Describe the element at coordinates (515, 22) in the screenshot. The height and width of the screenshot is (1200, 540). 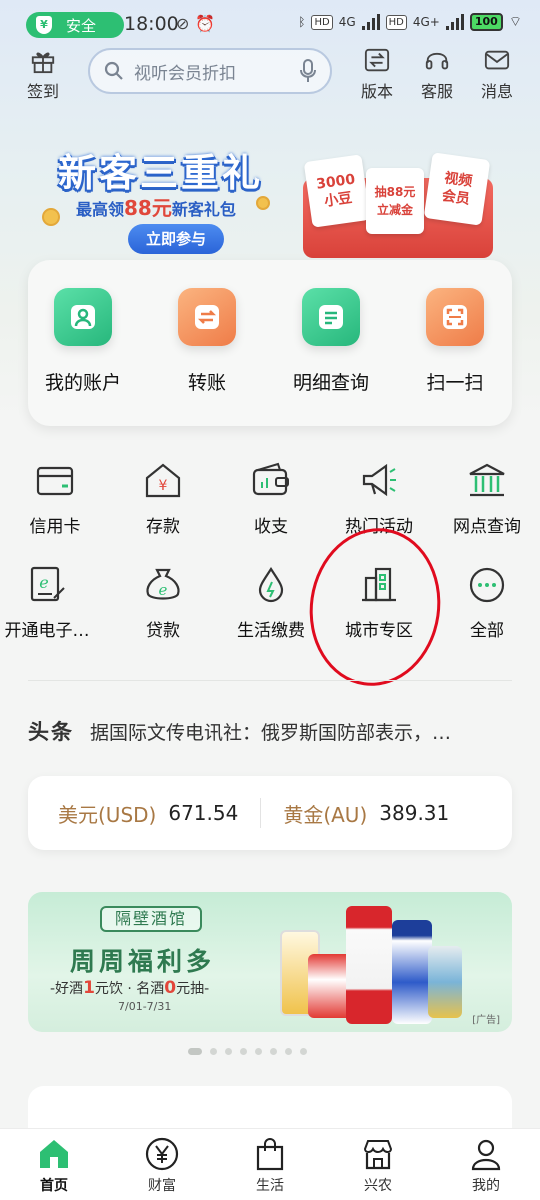
I see `wifi-icon: ⌔` at that location.